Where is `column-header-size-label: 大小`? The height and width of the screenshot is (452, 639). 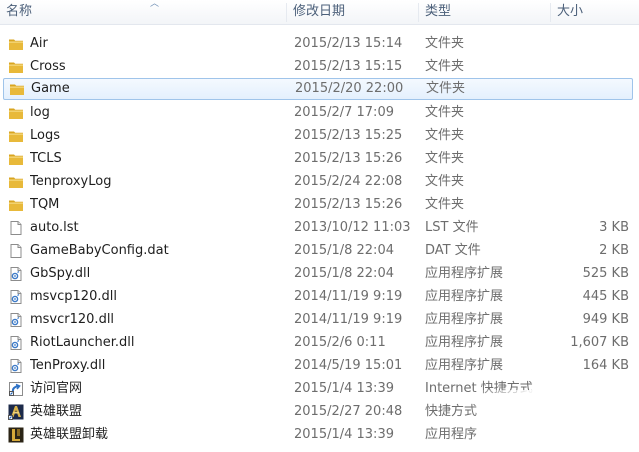 column-header-size-label: 大小 is located at coordinates (570, 11).